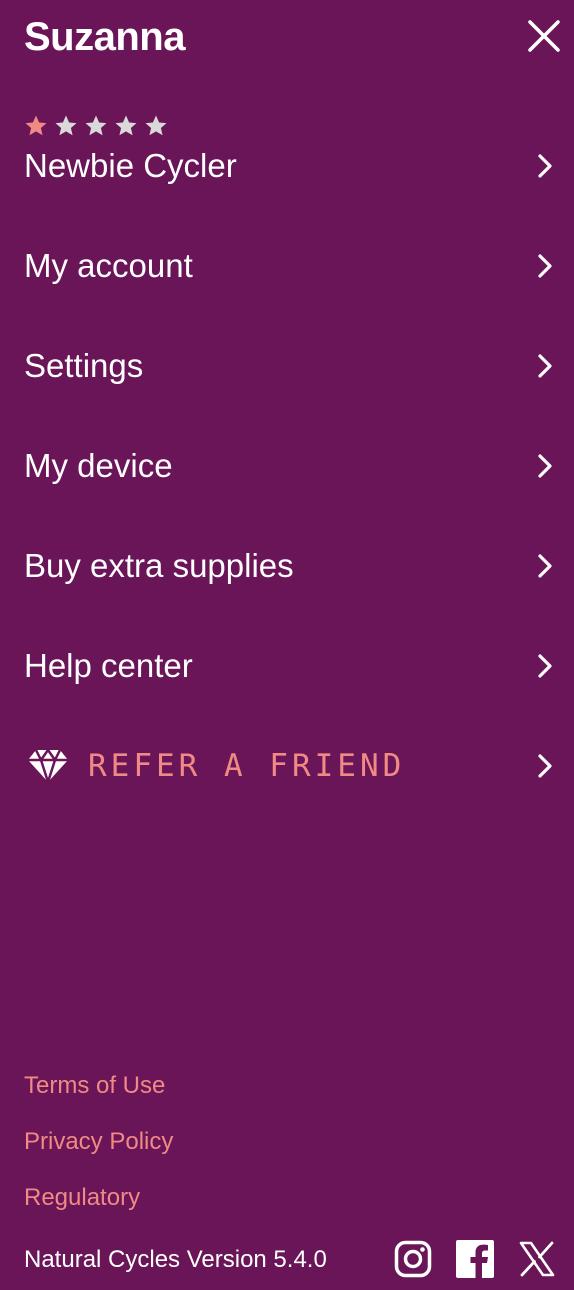 This screenshot has height=1290, width=574. Describe the element at coordinates (200, 2) in the screenshot. I see `partially-visible-content` at that location.